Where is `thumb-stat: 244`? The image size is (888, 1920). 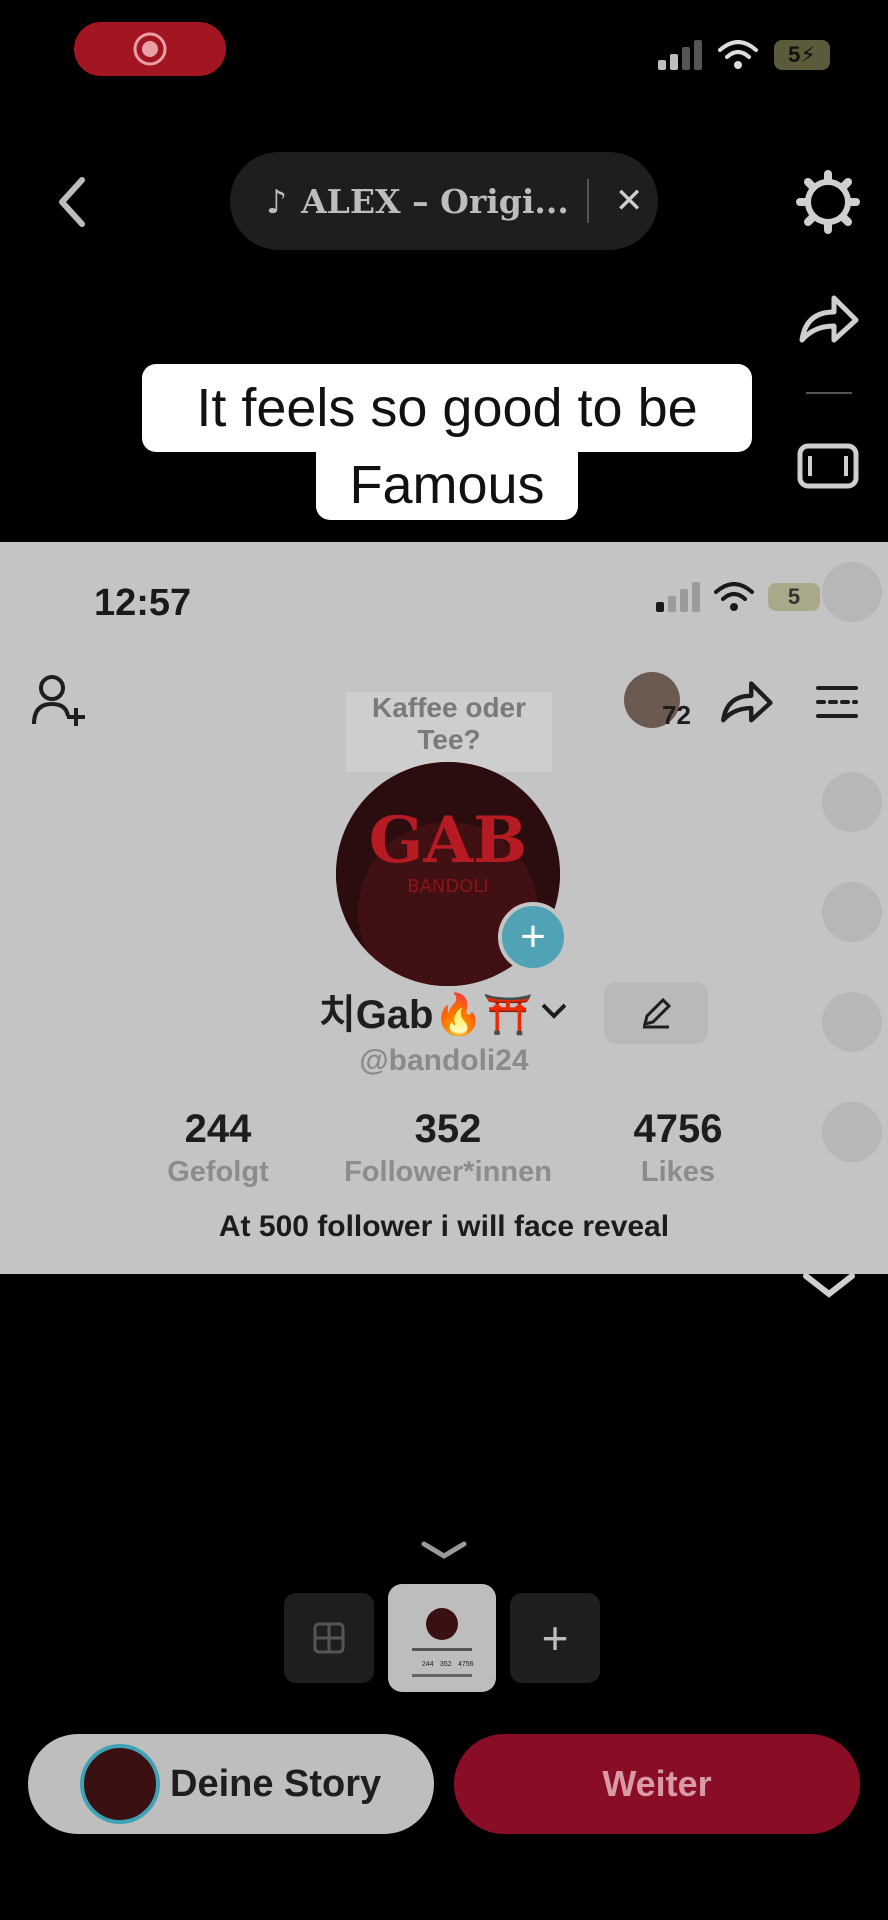
thumb-stat: 244 is located at coordinates (428, 1664).